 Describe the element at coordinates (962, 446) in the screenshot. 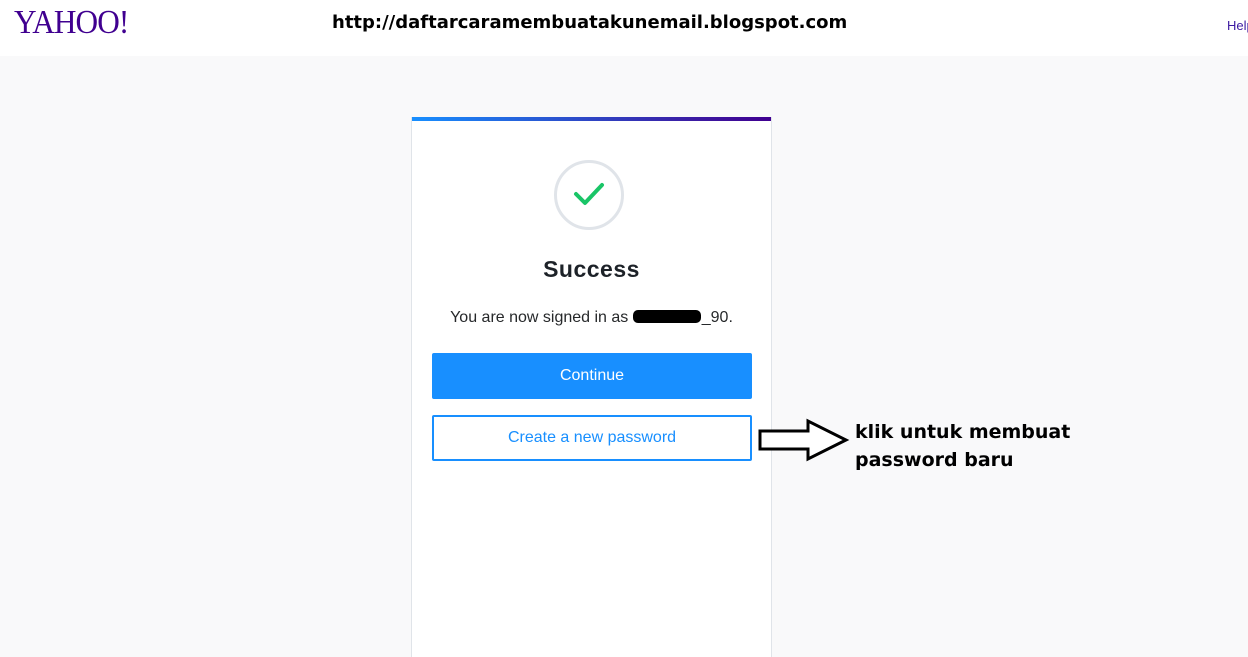

I see `annotation-text: klik untuk membuat password baru` at that location.